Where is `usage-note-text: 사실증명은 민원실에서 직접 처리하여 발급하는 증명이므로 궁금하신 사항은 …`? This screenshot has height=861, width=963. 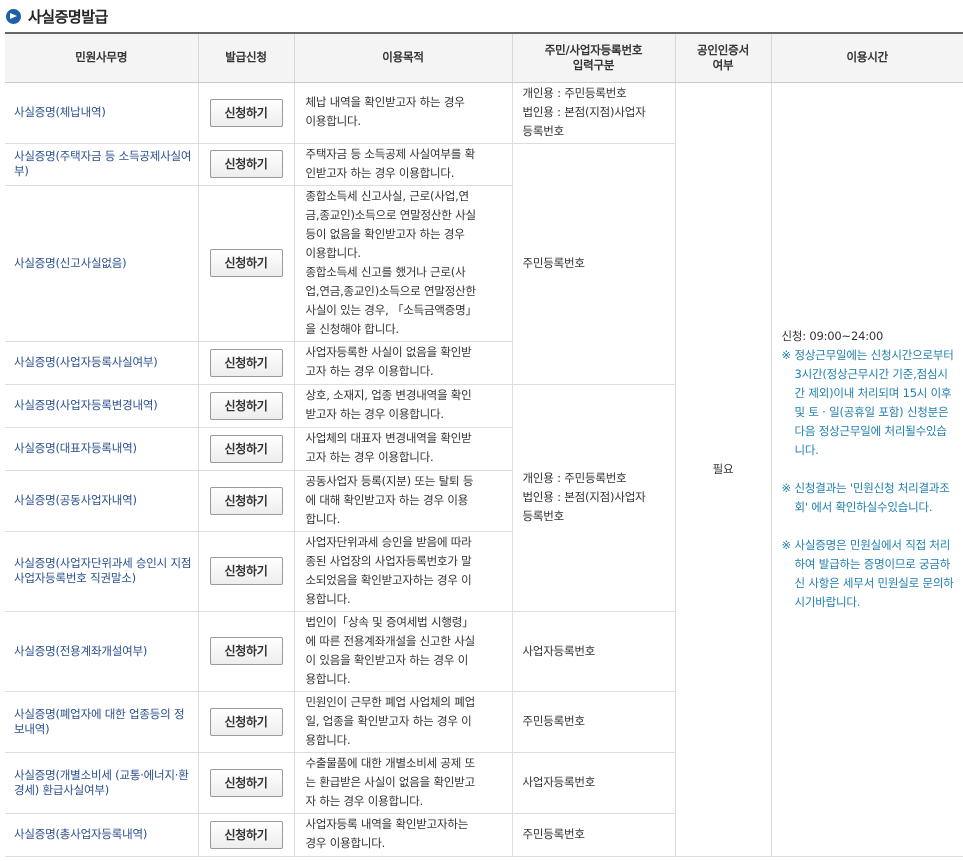
usage-note-text: 사실증명은 민원실에서 직접 처리하여 발급하는 증명이므로 궁금하신 사항은 … is located at coordinates (874, 573).